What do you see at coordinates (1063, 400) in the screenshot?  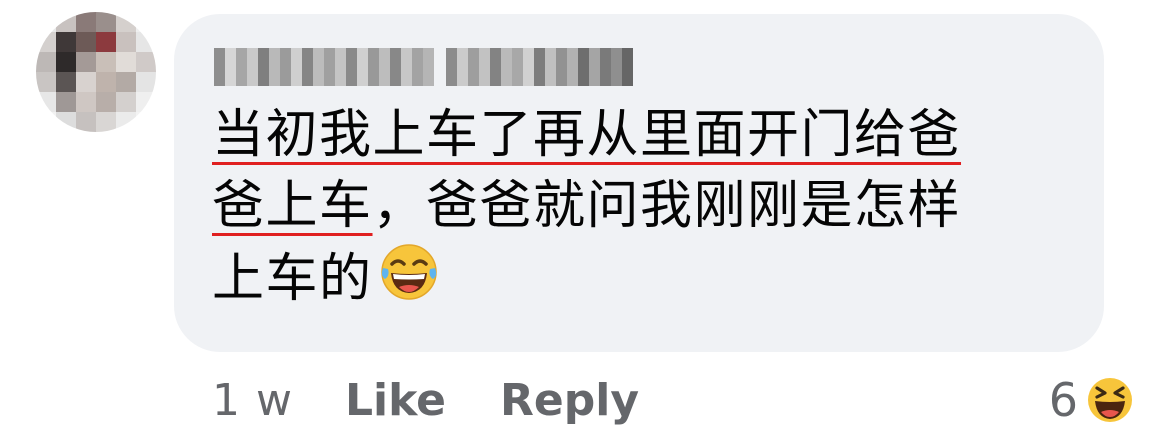 I see `reaction-count: 6` at bounding box center [1063, 400].